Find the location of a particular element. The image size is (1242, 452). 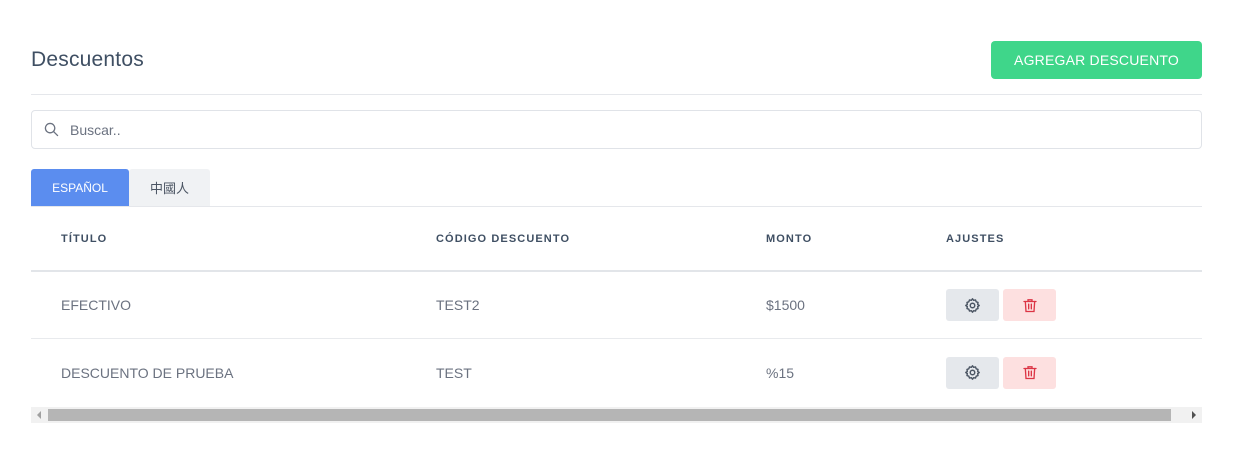

table-row: EFECTIVO TEST2 $1500 is located at coordinates (616, 305).